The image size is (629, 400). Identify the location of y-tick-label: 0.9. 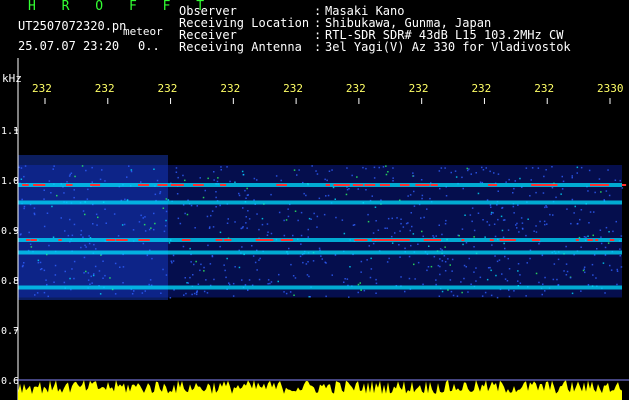
(10, 231).